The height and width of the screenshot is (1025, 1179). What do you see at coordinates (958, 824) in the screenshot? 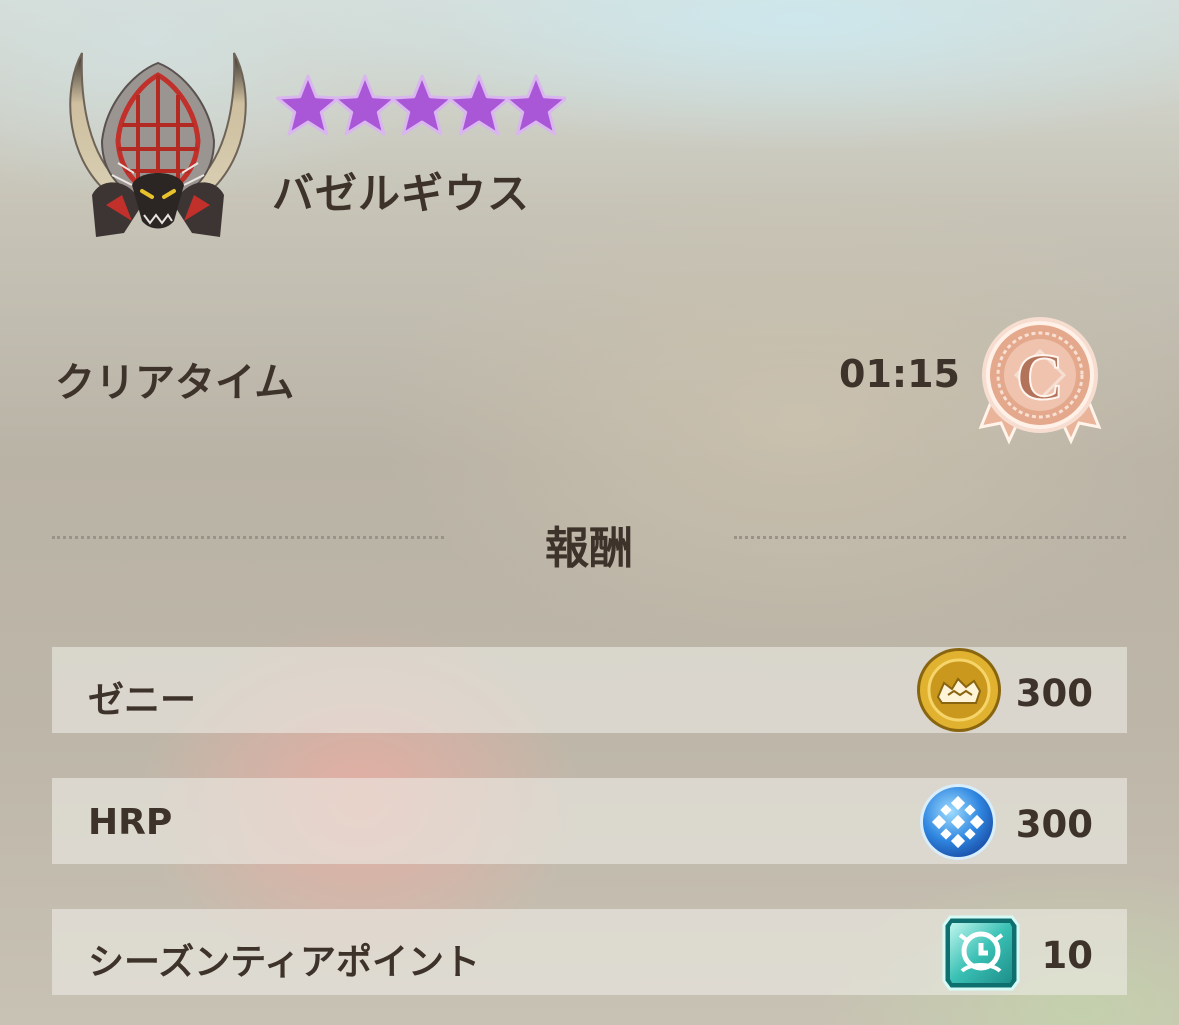
I see `hrp-orb-icon` at bounding box center [958, 824].